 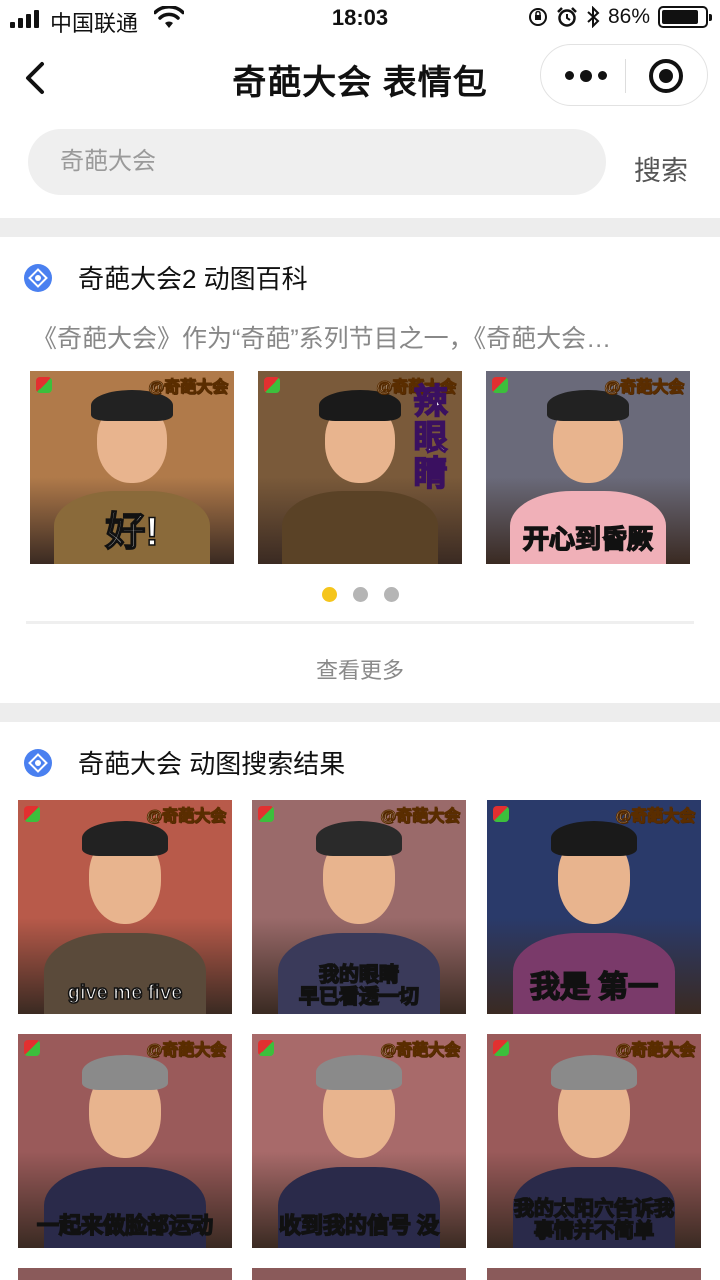 I want to click on nav-bar: 奇葩大会 表情包, so click(x=360, y=76).